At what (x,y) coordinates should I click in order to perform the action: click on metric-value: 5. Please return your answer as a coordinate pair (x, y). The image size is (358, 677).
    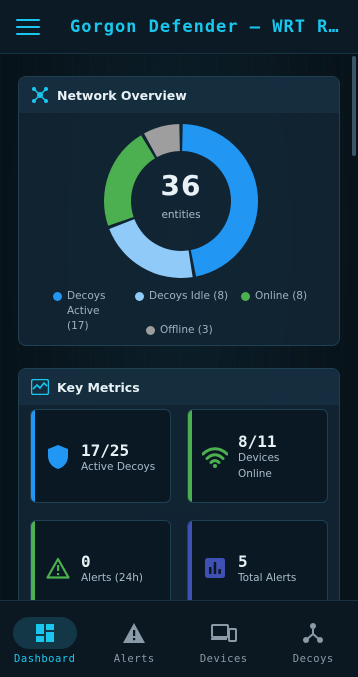
    Looking at the image, I should click on (243, 561).